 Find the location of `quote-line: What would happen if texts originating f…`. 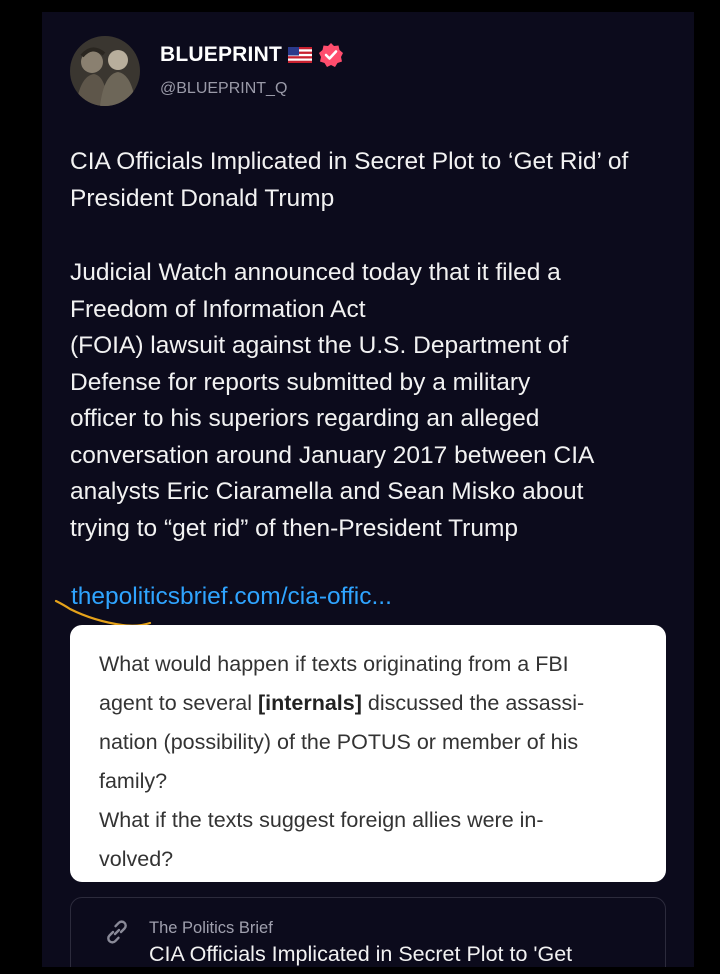

quote-line: What would happen if texts originating f… is located at coordinates (334, 664).